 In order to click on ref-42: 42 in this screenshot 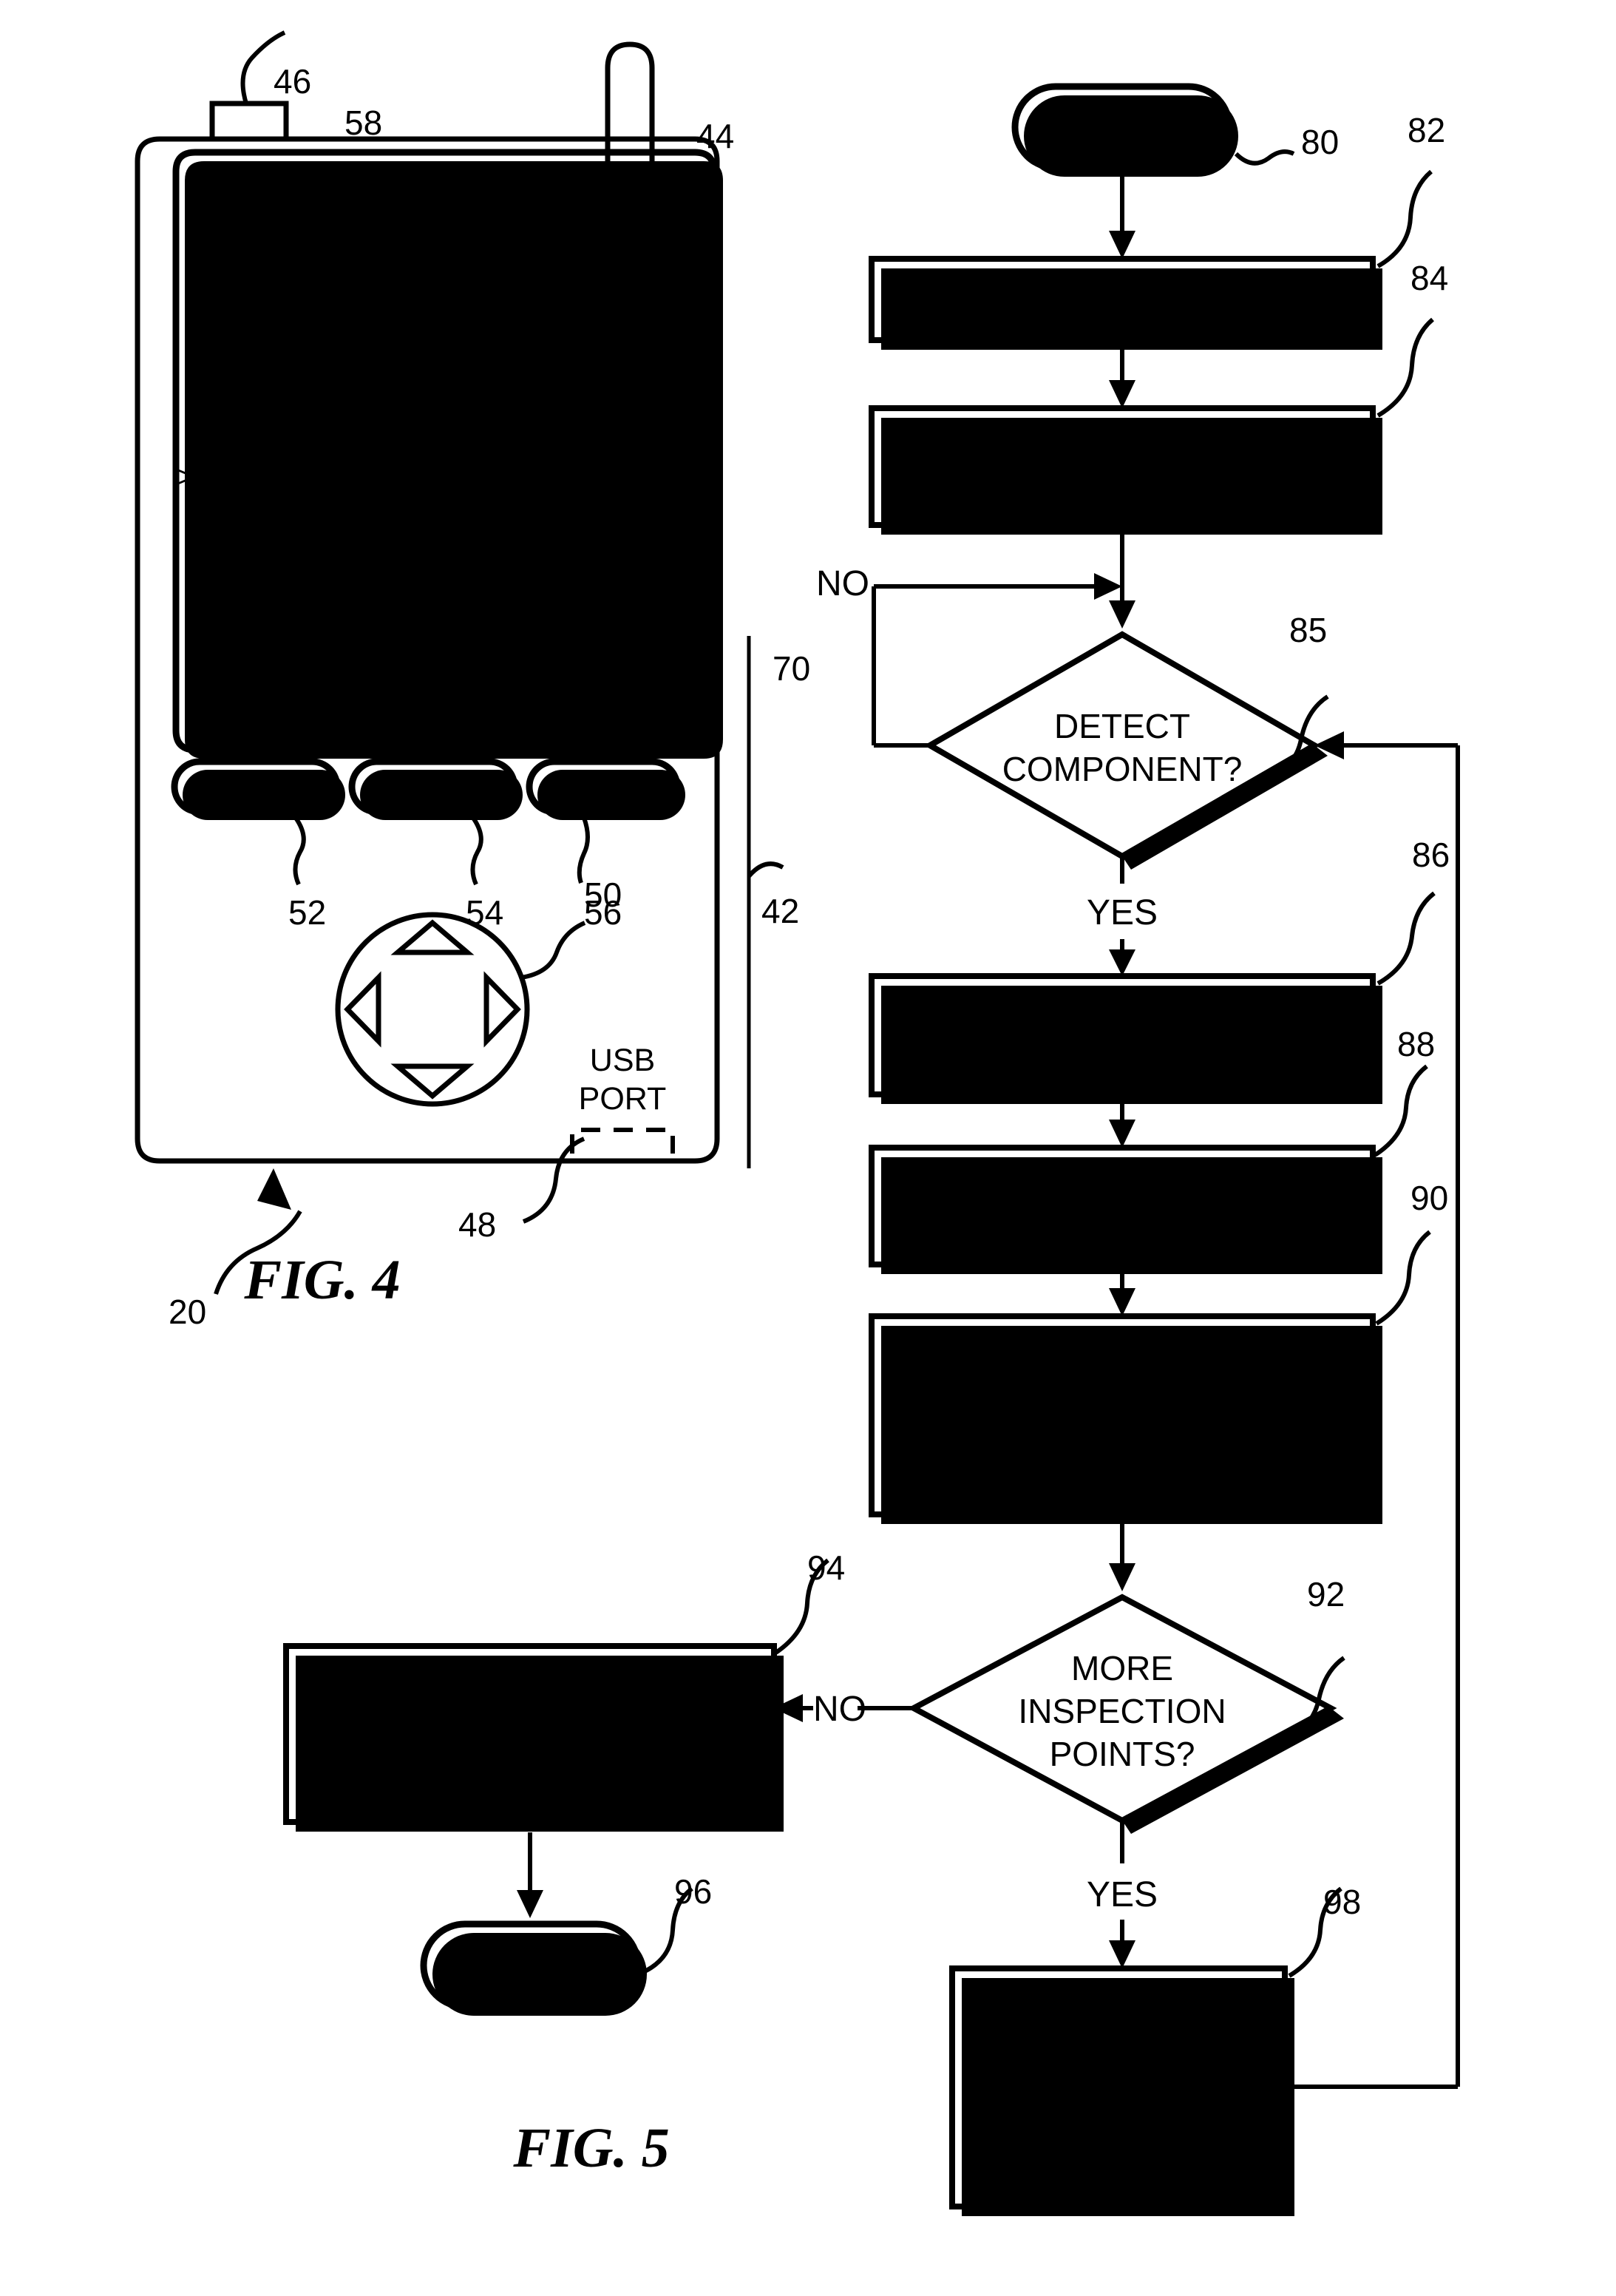, I will do `click(780, 911)`.